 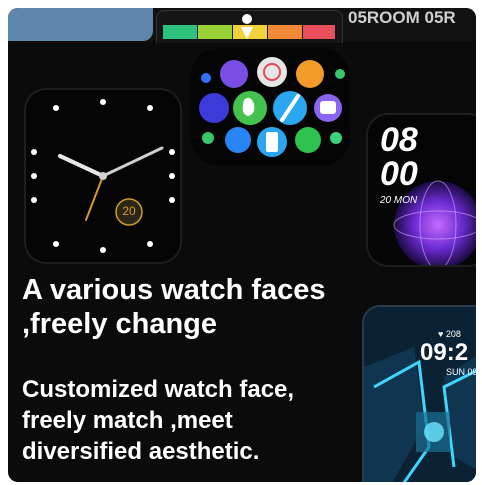 What do you see at coordinates (402, 17) in the screenshot?
I see `top-right-watch-text: 05ROOM 05R` at bounding box center [402, 17].